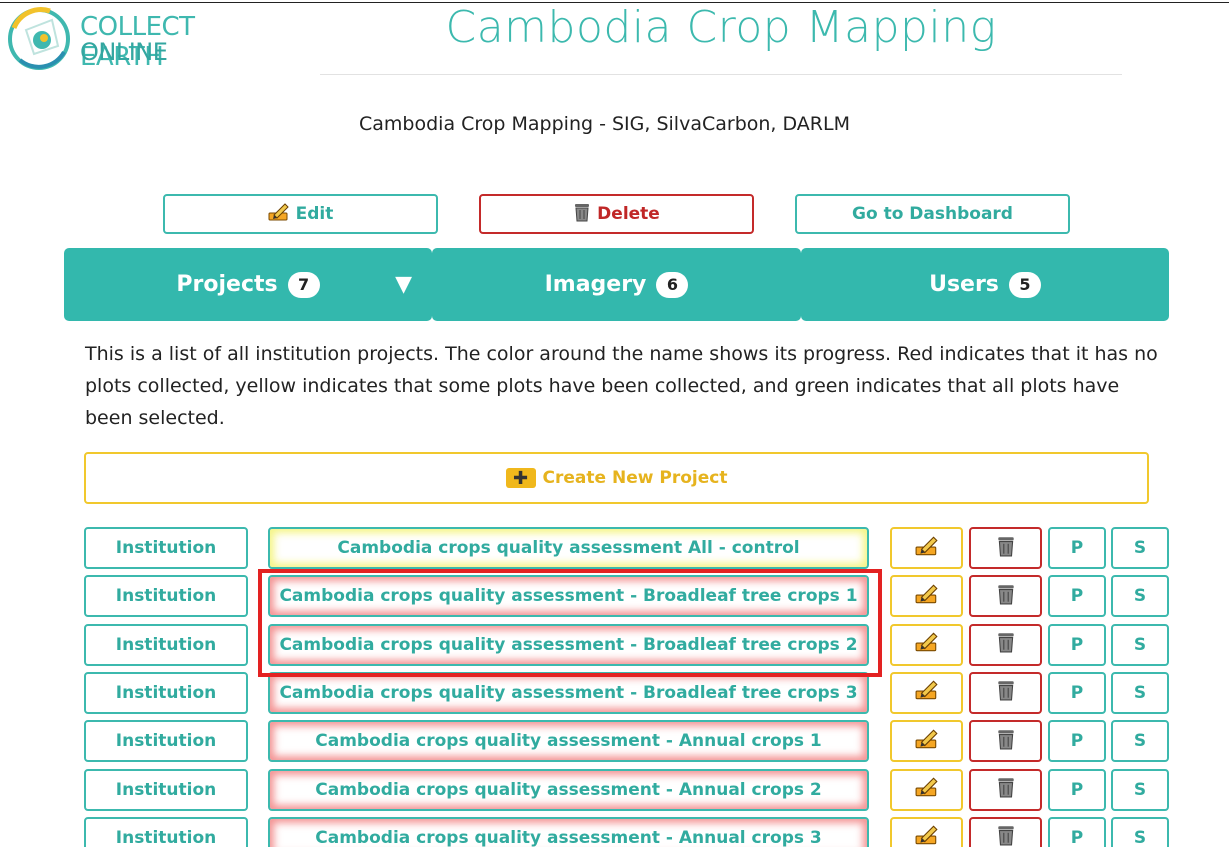  Describe the element at coordinates (314, 214) in the screenshot. I see `edit-label: Edit` at that location.